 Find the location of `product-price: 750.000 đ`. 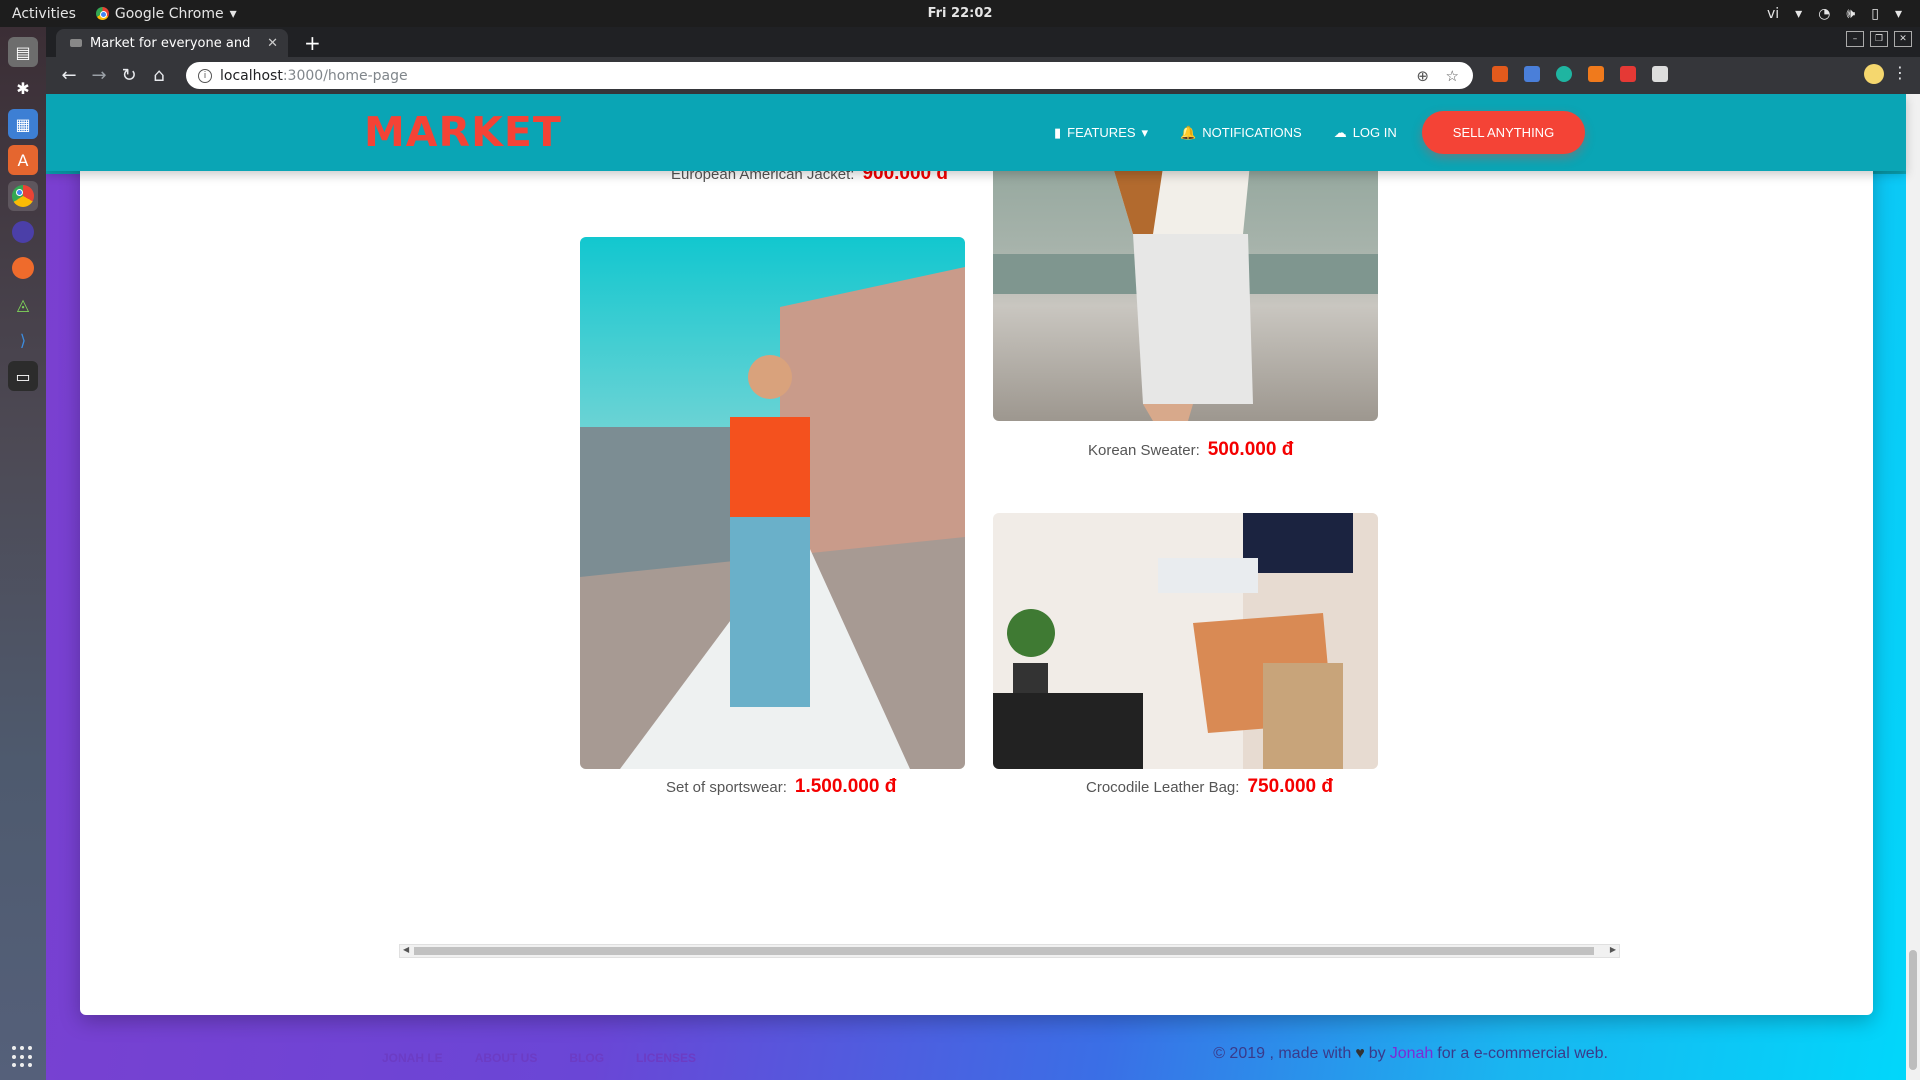

product-price: 750.000 đ is located at coordinates (1290, 786).